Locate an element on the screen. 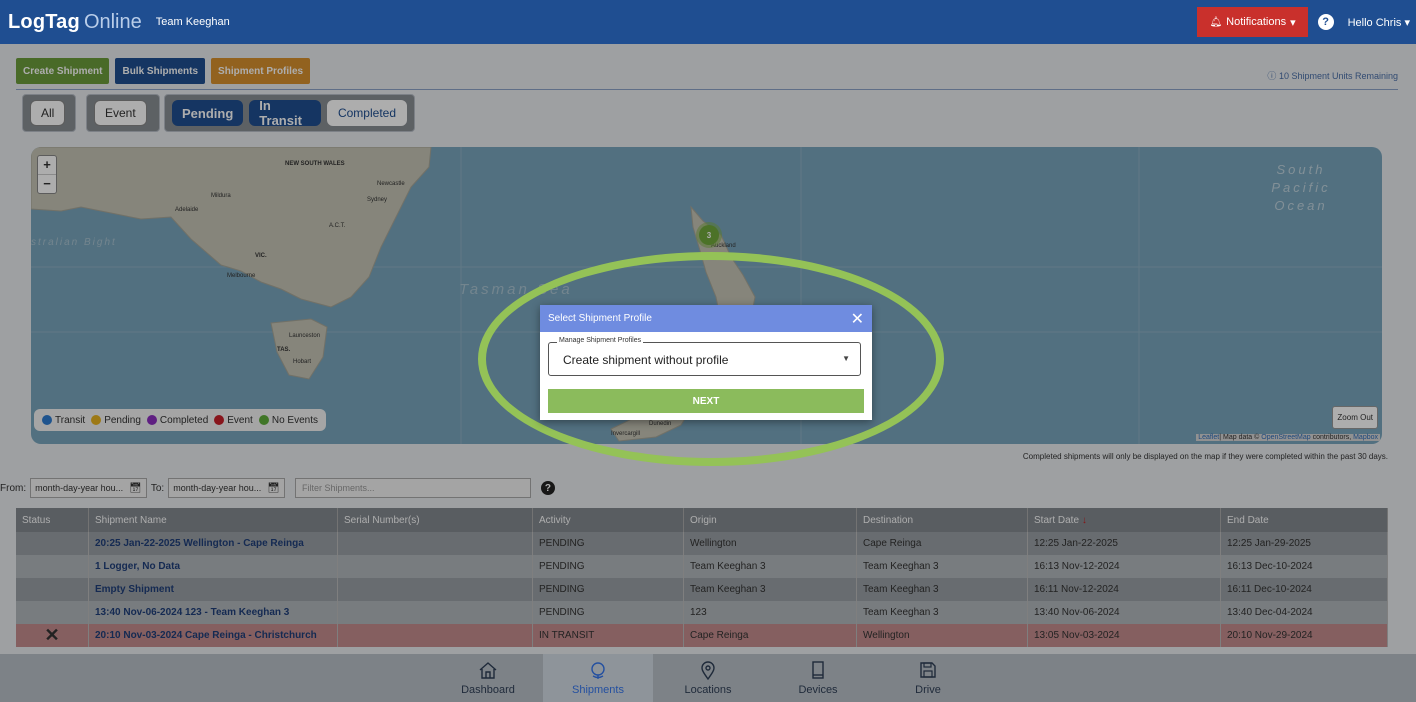  col-activity: Activity is located at coordinates (608, 520).